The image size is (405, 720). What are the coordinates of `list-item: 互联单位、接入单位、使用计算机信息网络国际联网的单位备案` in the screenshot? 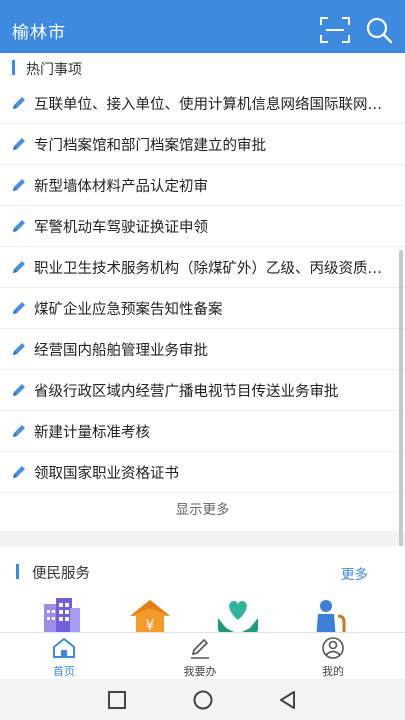 It's located at (202, 103).